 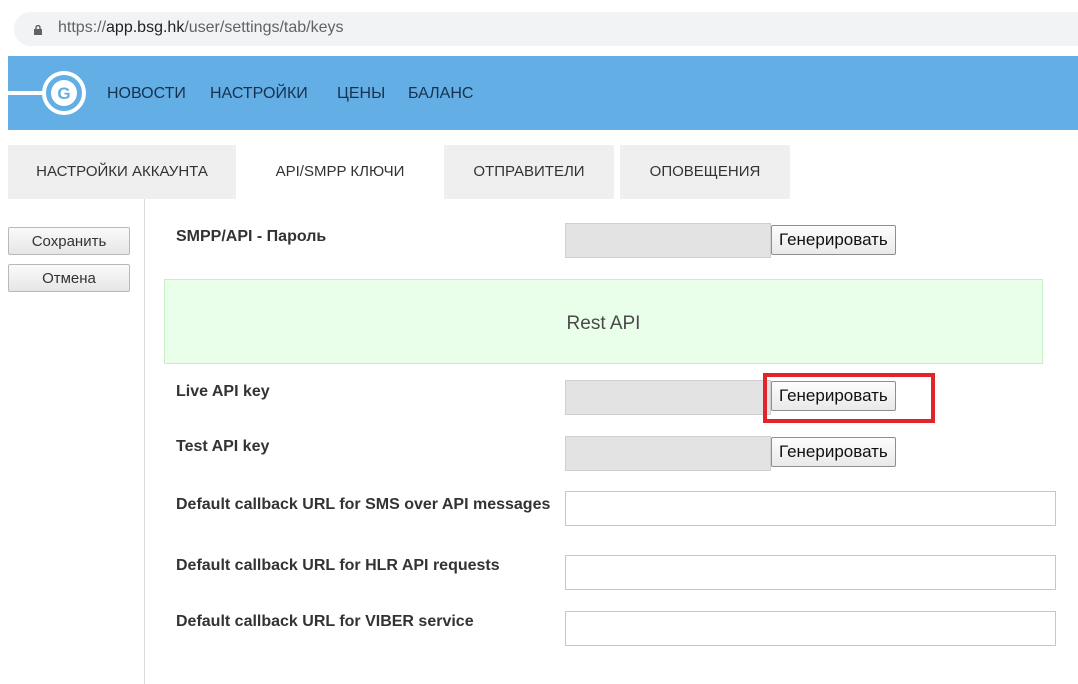 I want to click on tab-account-settings: НАСТРОЙКИ АККАУНТА, so click(x=122, y=172).